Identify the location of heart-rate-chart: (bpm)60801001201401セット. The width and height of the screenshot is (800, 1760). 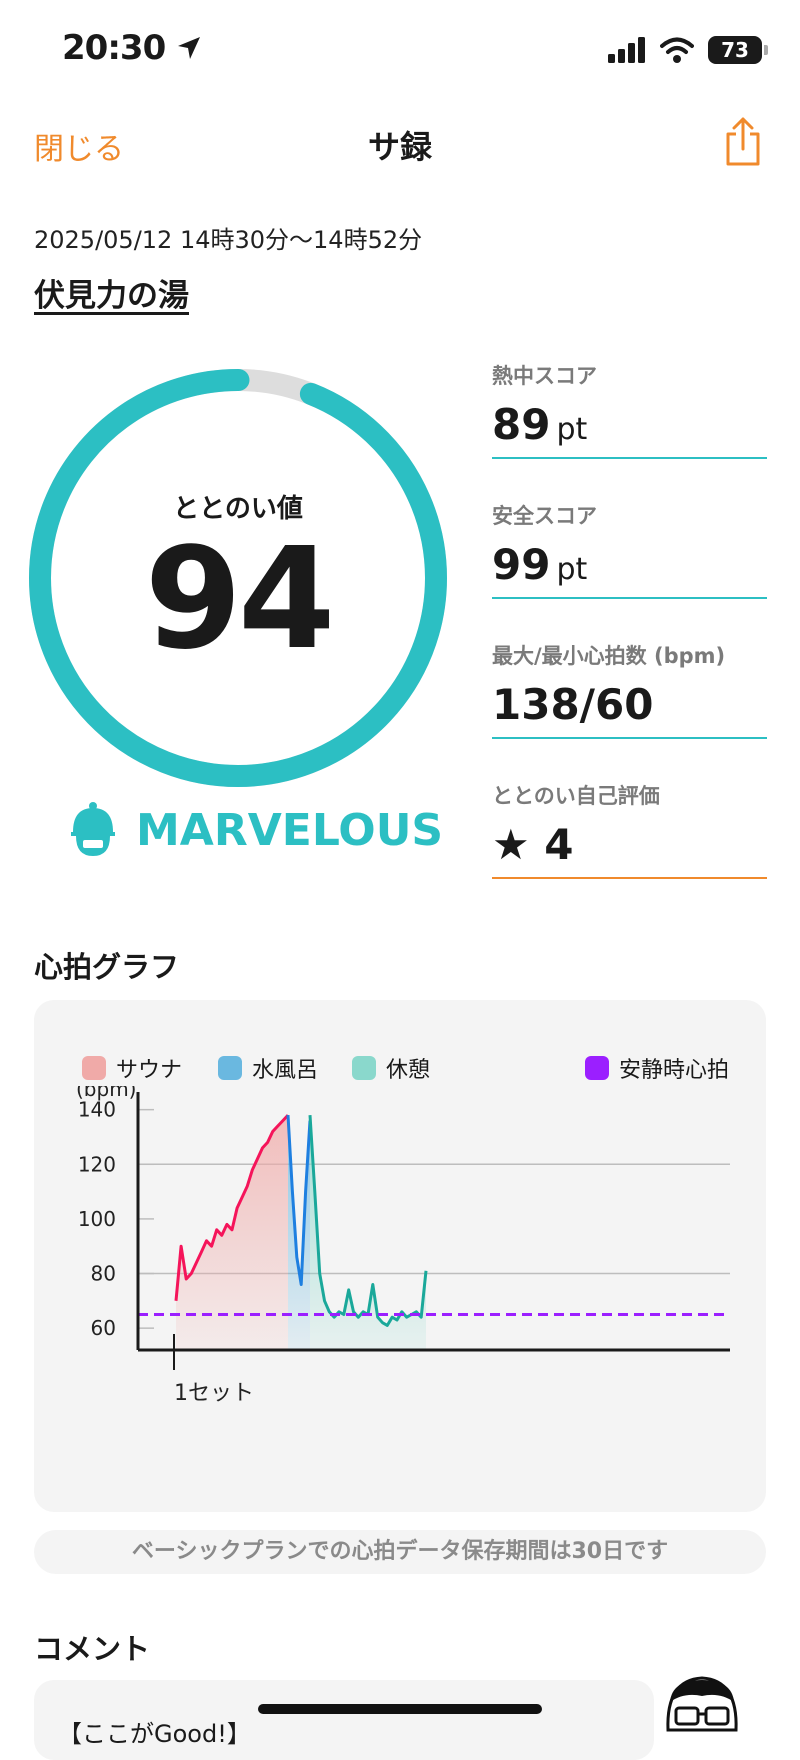
(403, 1246).